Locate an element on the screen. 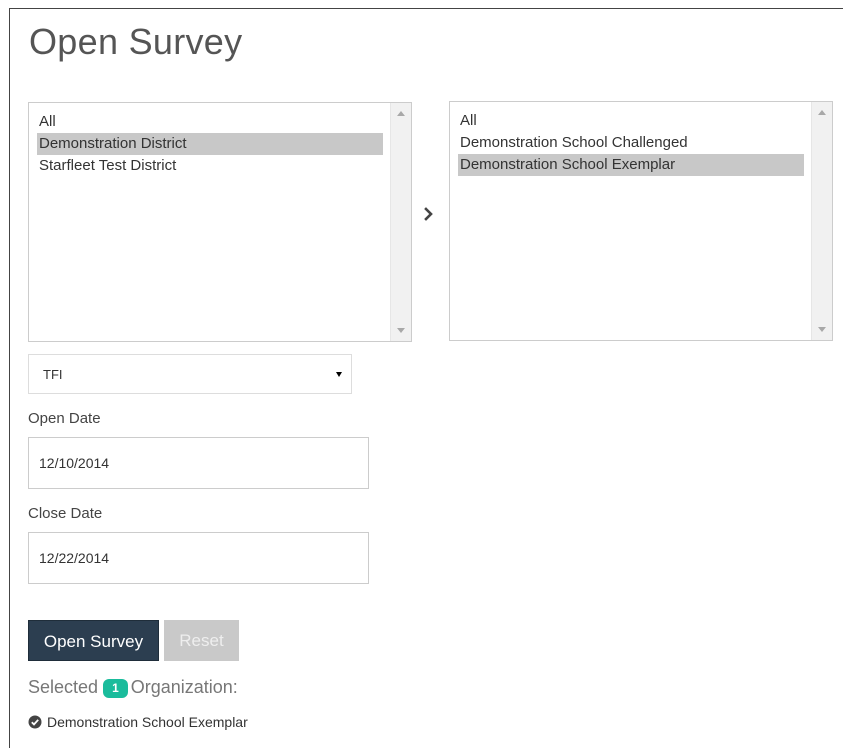  selected-prefix: Selected is located at coordinates (63, 687).